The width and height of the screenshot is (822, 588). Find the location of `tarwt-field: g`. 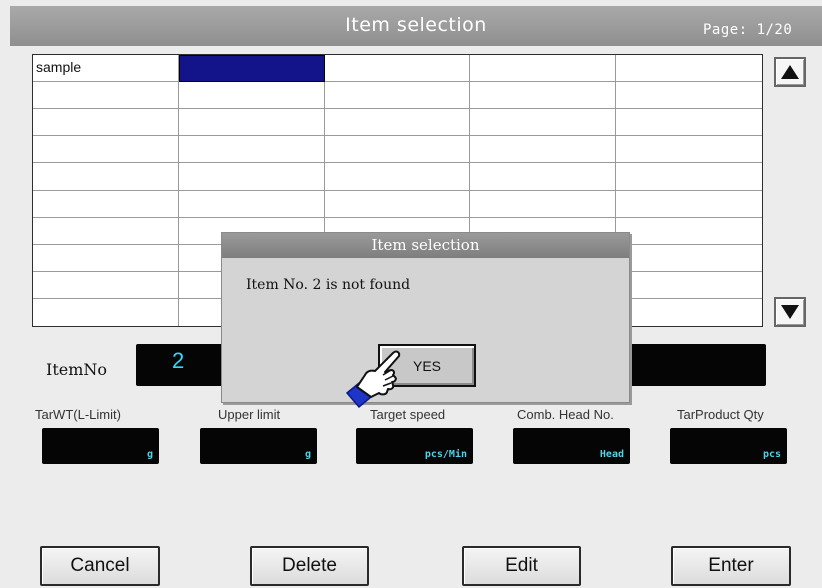

tarwt-field: g is located at coordinates (100, 446).